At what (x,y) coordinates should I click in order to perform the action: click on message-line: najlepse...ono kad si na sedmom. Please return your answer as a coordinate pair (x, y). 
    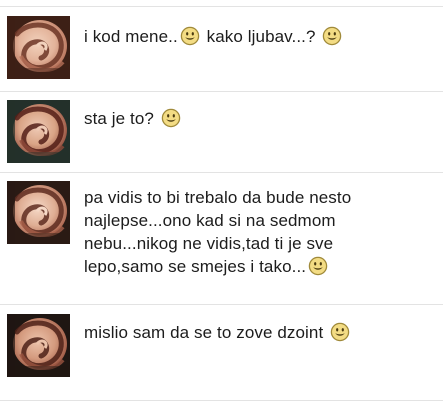
    Looking at the image, I should click on (260, 220).